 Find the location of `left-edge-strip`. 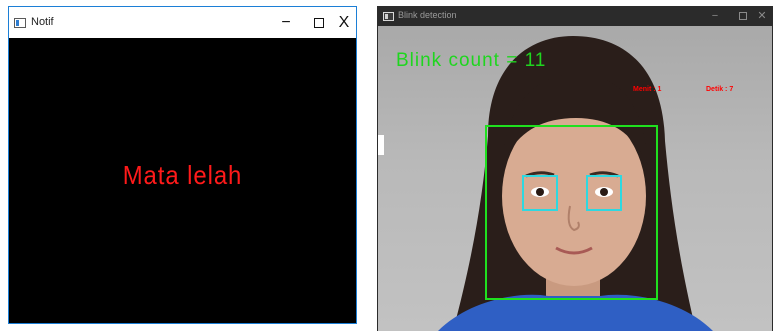

left-edge-strip is located at coordinates (381, 145).